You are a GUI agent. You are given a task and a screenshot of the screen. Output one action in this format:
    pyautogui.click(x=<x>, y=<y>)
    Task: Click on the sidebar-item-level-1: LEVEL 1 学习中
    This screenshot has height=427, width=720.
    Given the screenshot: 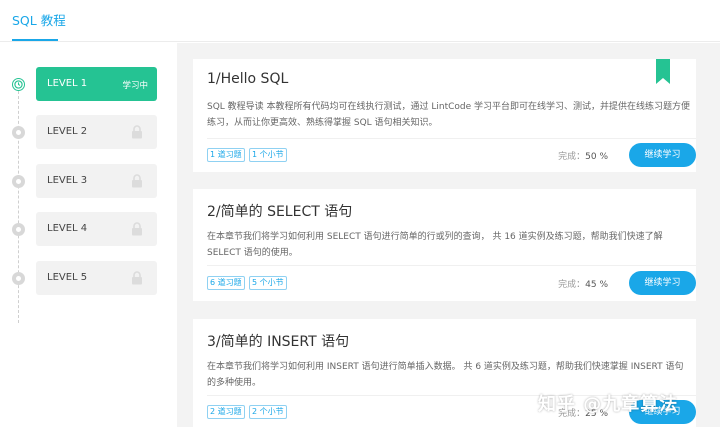 What is the action you would take?
    pyautogui.click(x=96, y=84)
    